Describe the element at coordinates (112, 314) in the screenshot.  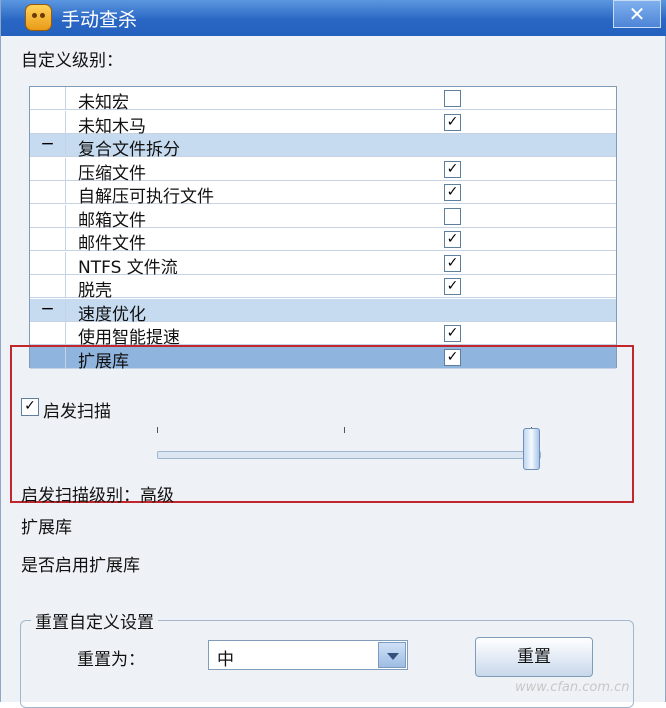
I see `group-label: 速度优化` at that location.